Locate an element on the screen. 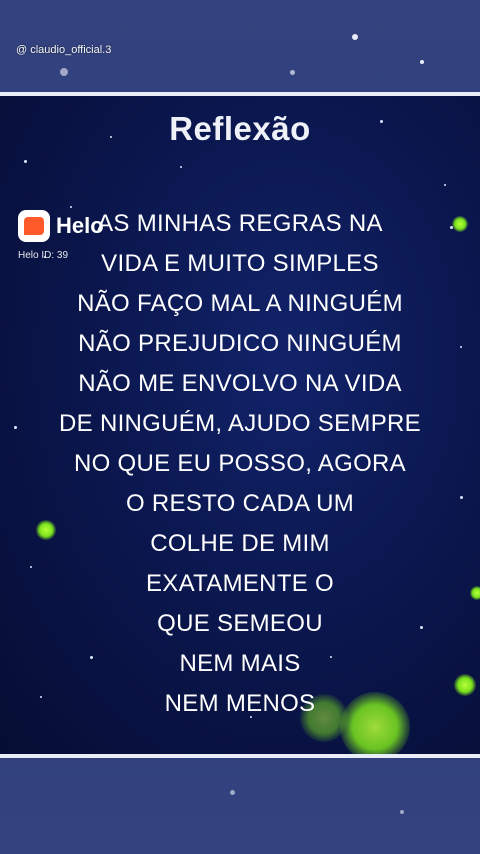 Image resolution: width=480 pixels, height=854 pixels. poem-line: QUE SEMEOU is located at coordinates (240, 623).